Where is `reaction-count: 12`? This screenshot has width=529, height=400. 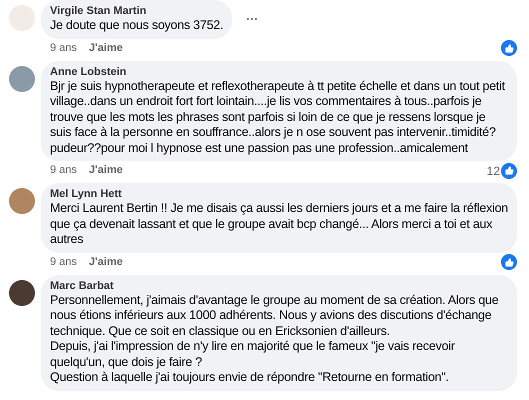
reaction-count: 12 is located at coordinates (493, 171).